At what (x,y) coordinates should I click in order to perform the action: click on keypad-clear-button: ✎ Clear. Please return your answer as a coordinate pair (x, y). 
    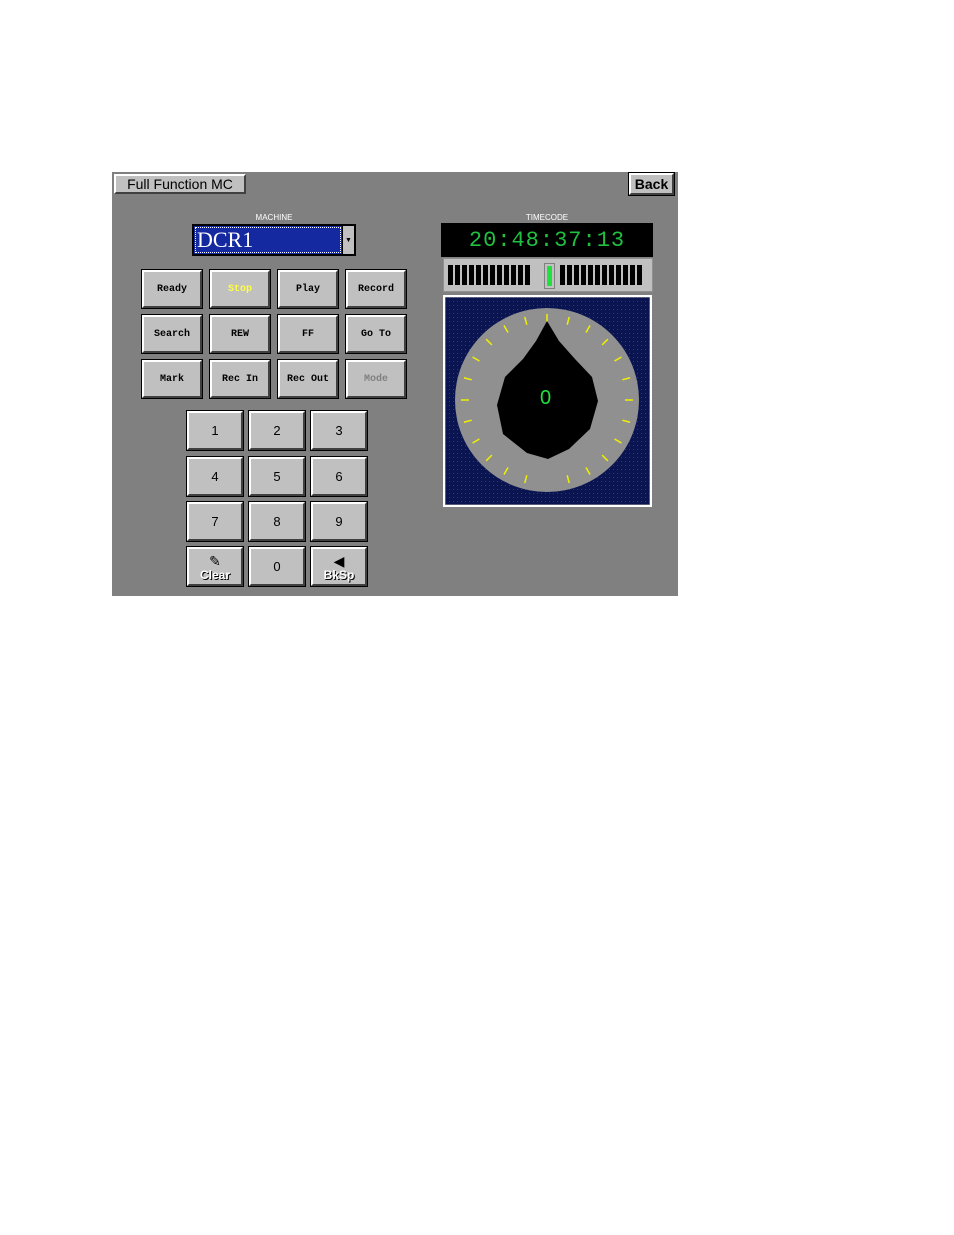
    Looking at the image, I should click on (215, 566).